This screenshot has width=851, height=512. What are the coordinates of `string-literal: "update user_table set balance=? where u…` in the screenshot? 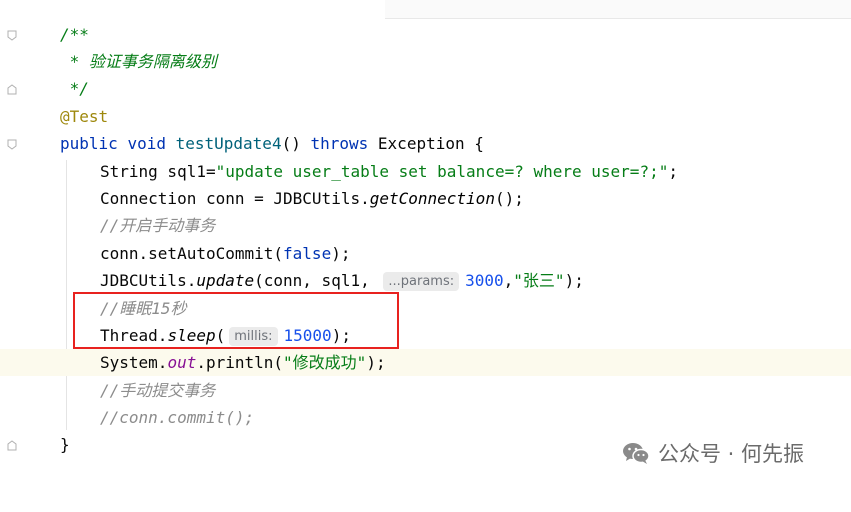 It's located at (442, 171).